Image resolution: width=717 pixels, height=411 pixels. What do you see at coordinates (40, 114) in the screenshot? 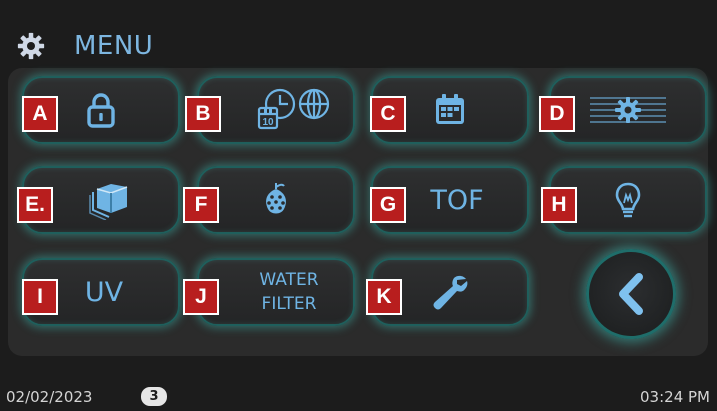
I see `tile-letter-a: A` at bounding box center [40, 114].